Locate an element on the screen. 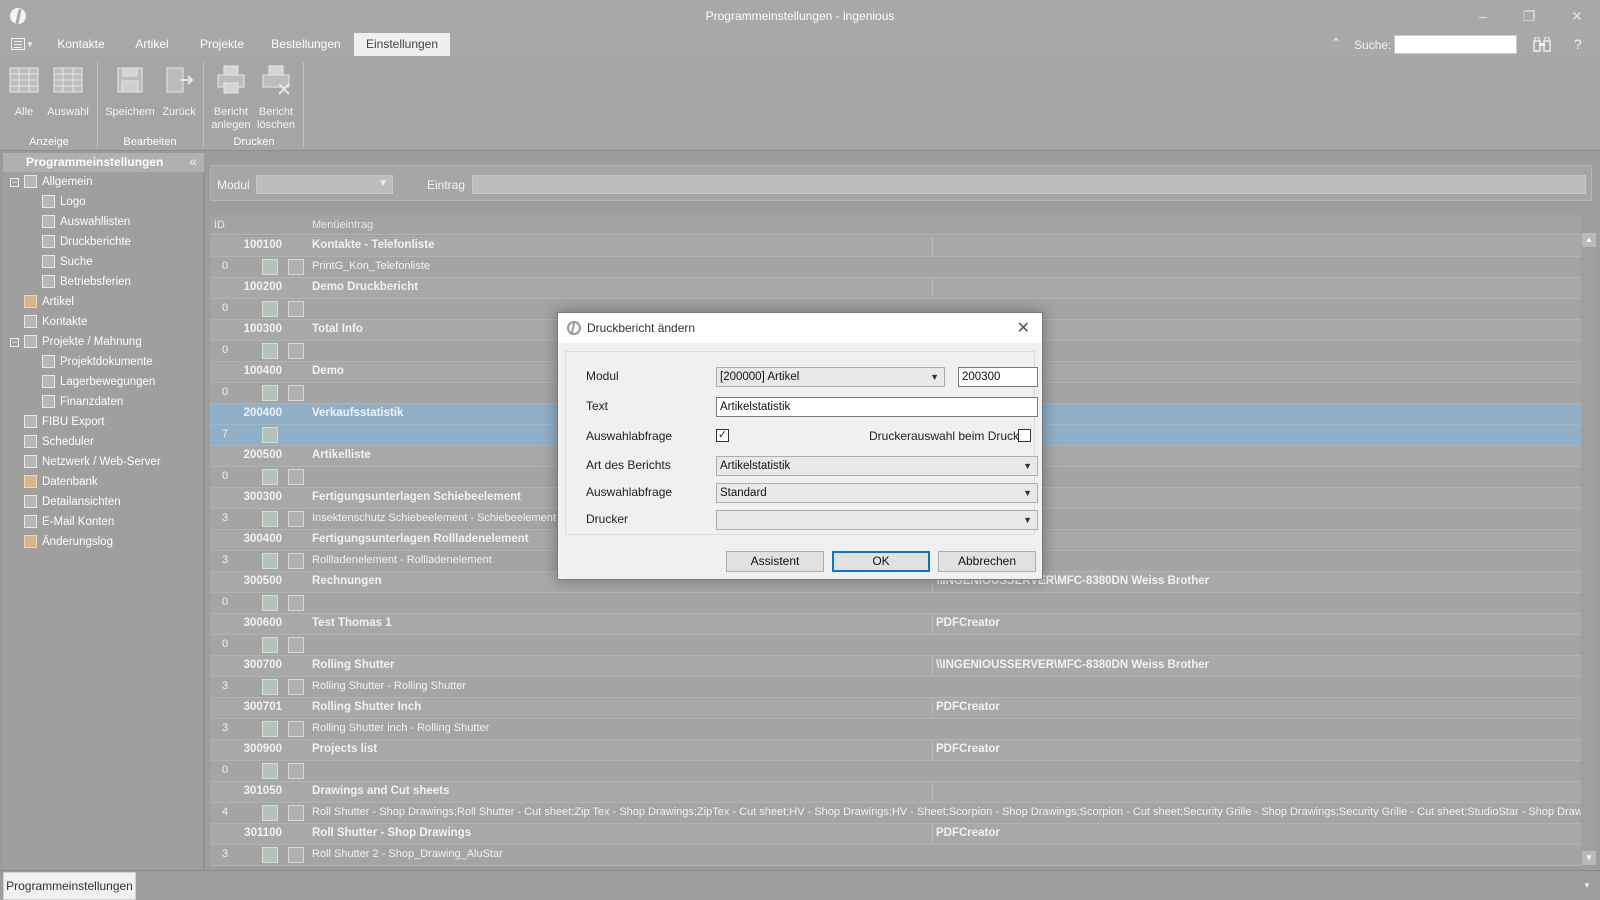 The height and width of the screenshot is (900, 1600). table-subrow: 3 Rolling Shutter - Rolling Shutter is located at coordinates (895, 687).